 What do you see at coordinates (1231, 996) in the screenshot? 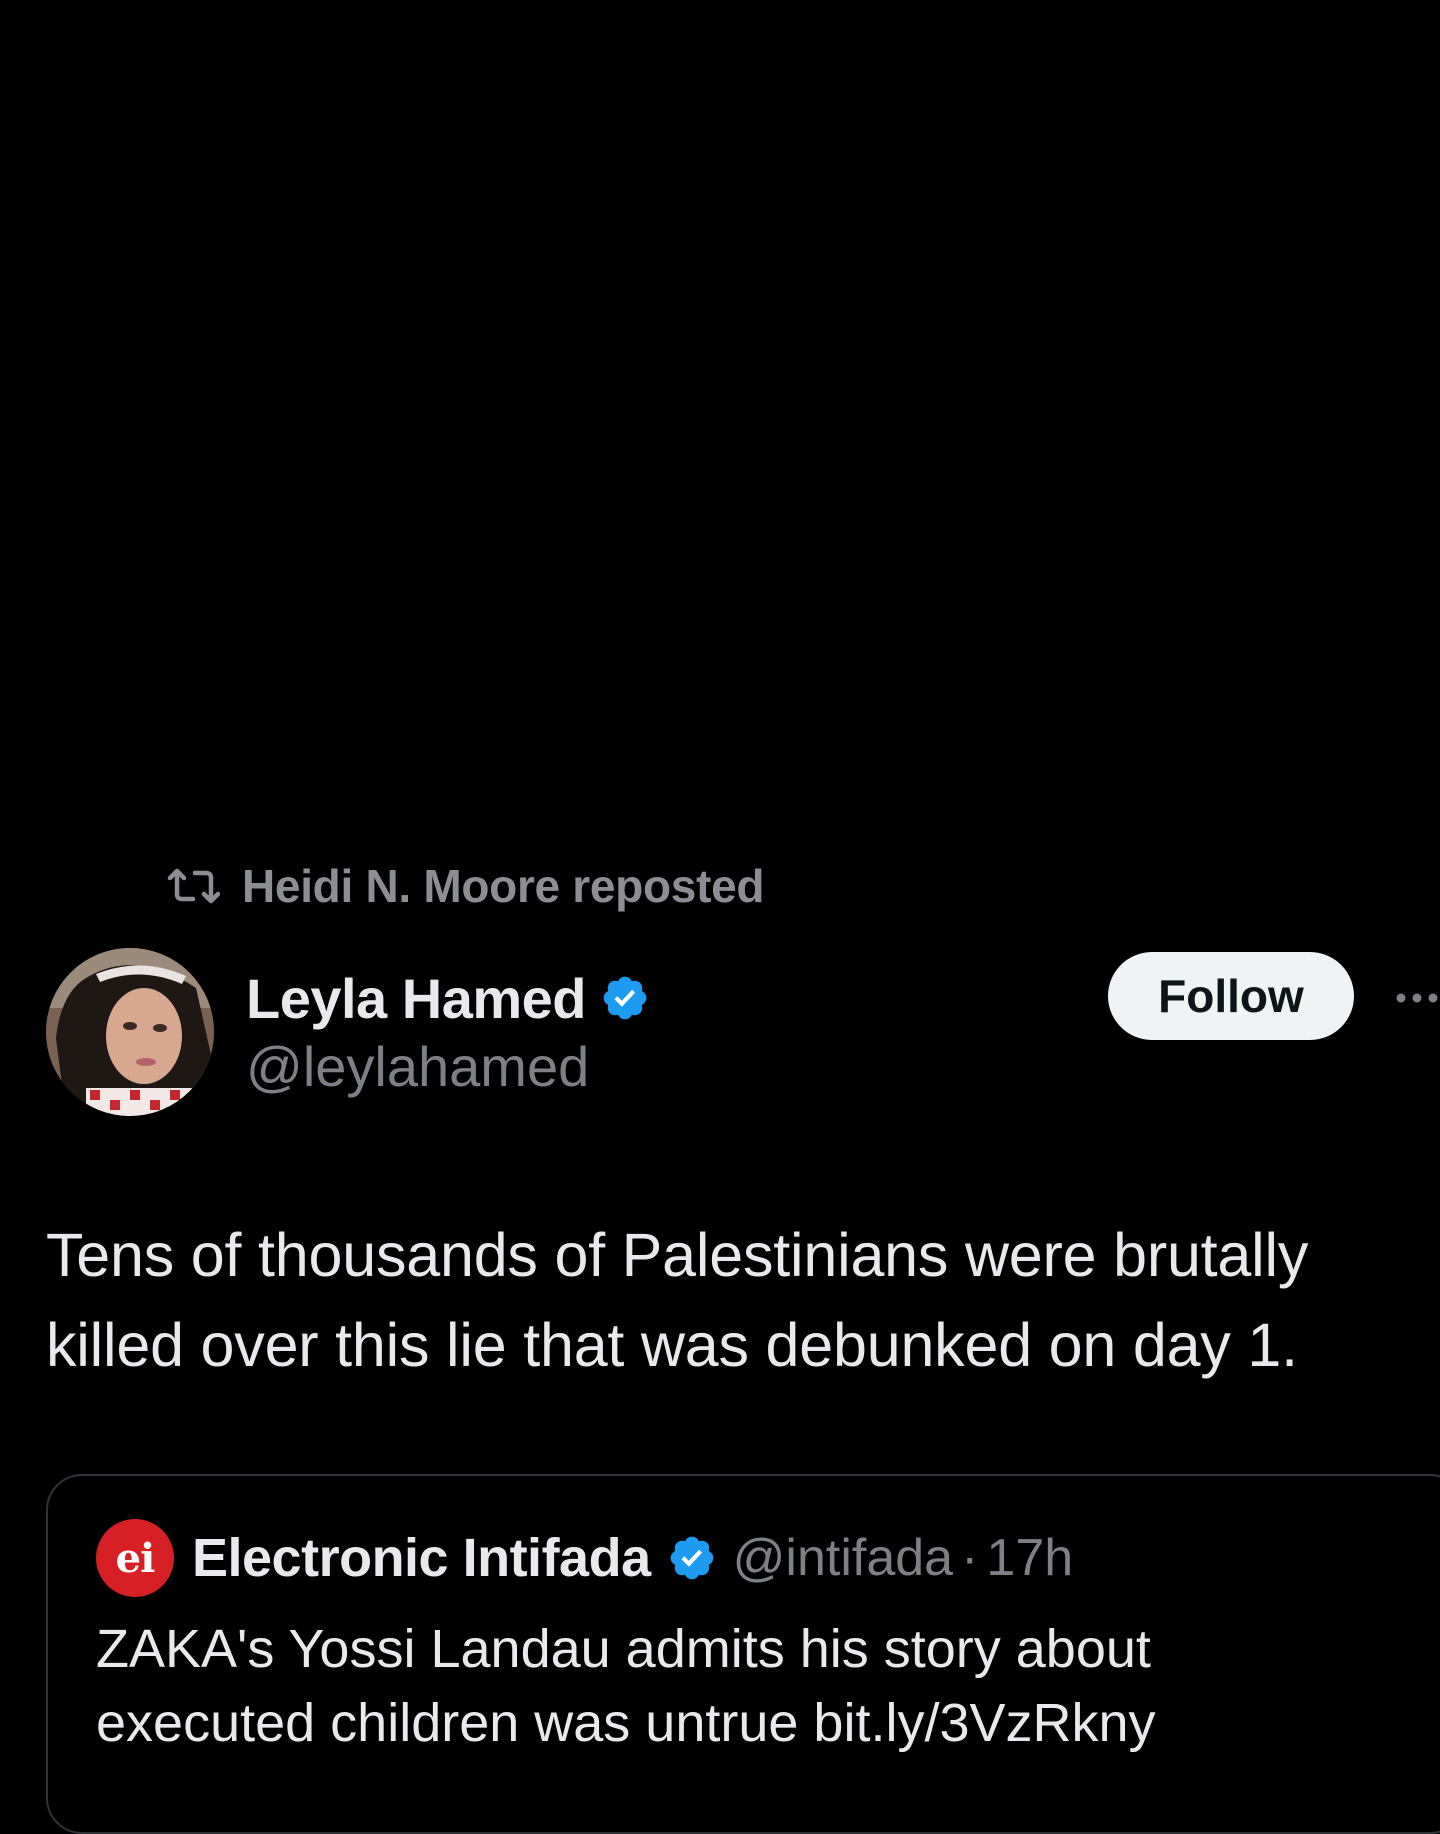
I see `follow-button: Follow` at bounding box center [1231, 996].